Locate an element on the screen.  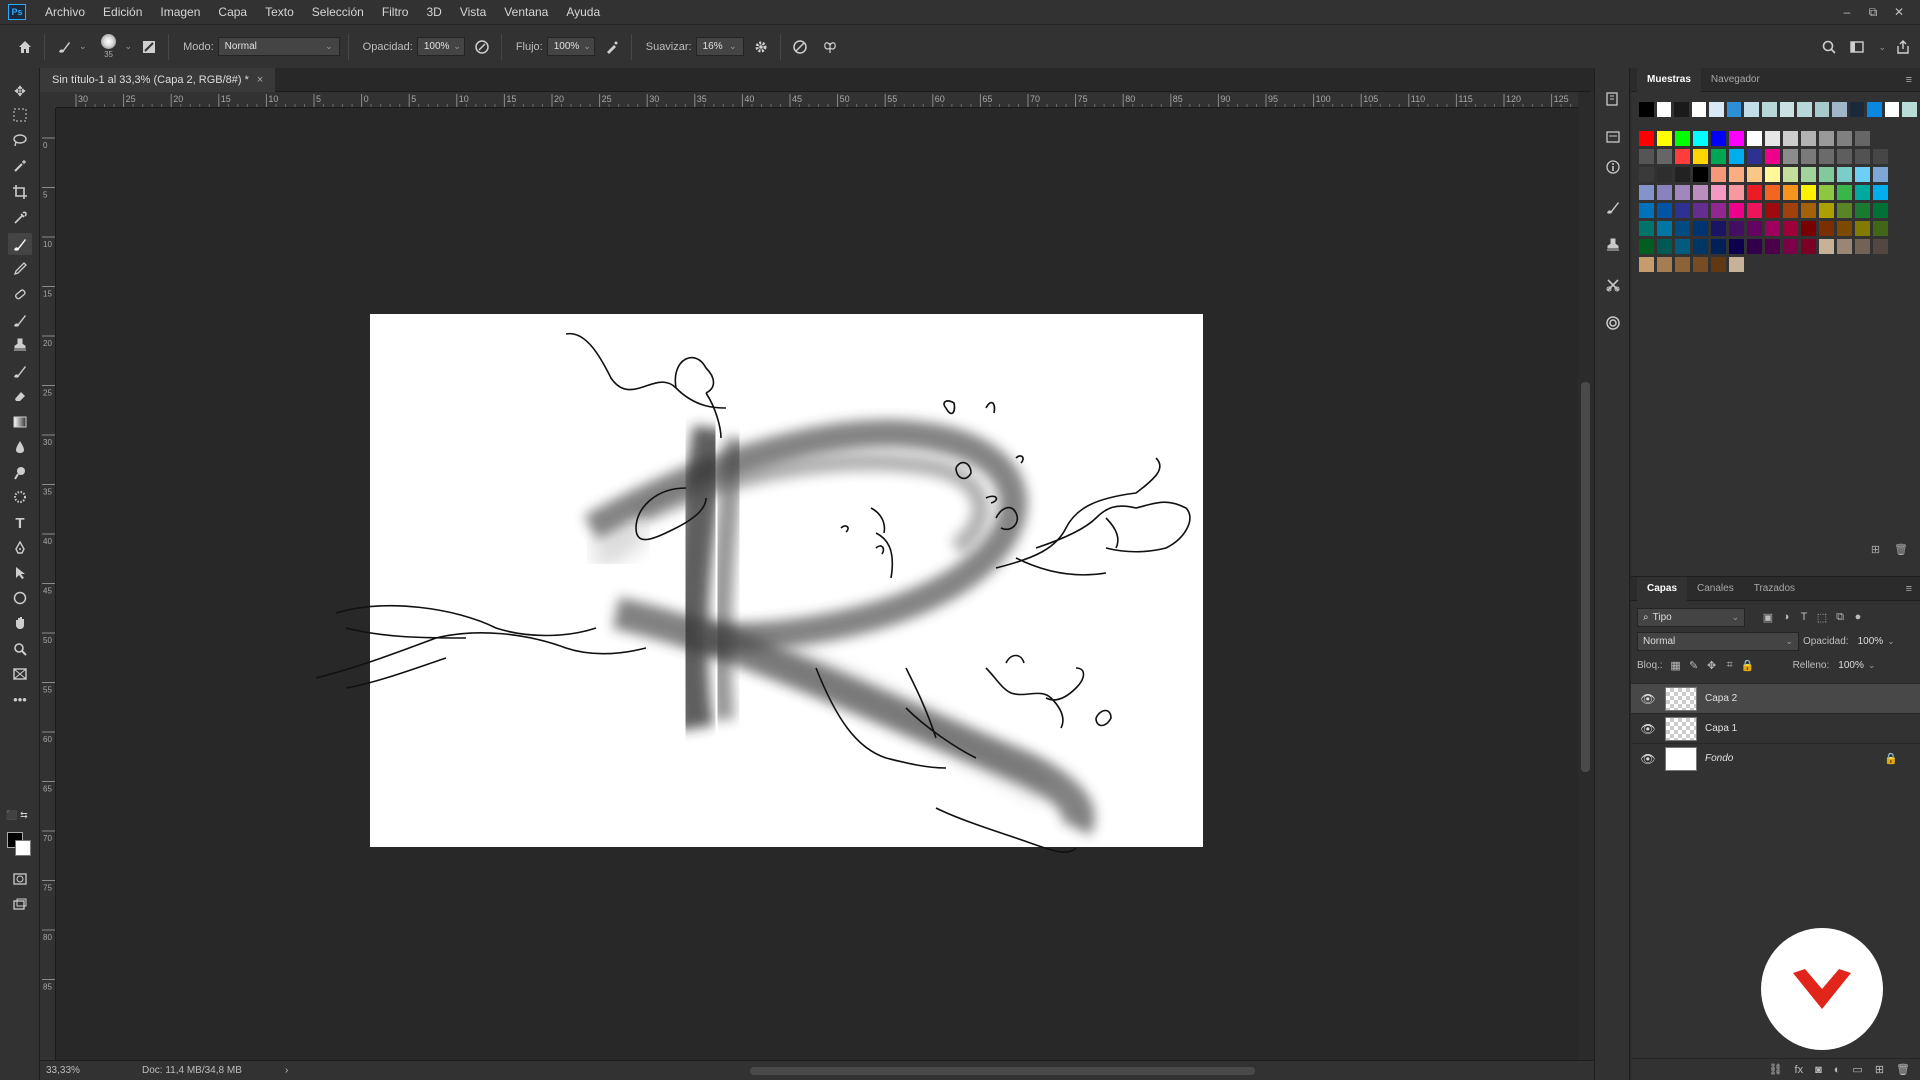
screen-mode-icon is located at coordinates (20, 905).